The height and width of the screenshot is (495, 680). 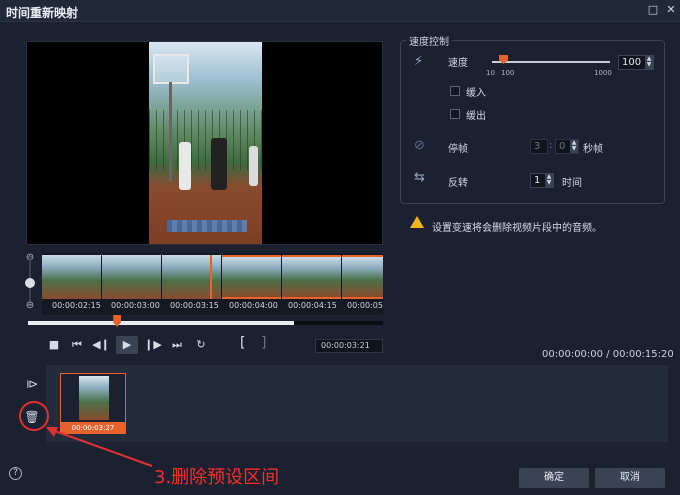 What do you see at coordinates (54, 345) in the screenshot?
I see `stop-icon: ■` at bounding box center [54, 345].